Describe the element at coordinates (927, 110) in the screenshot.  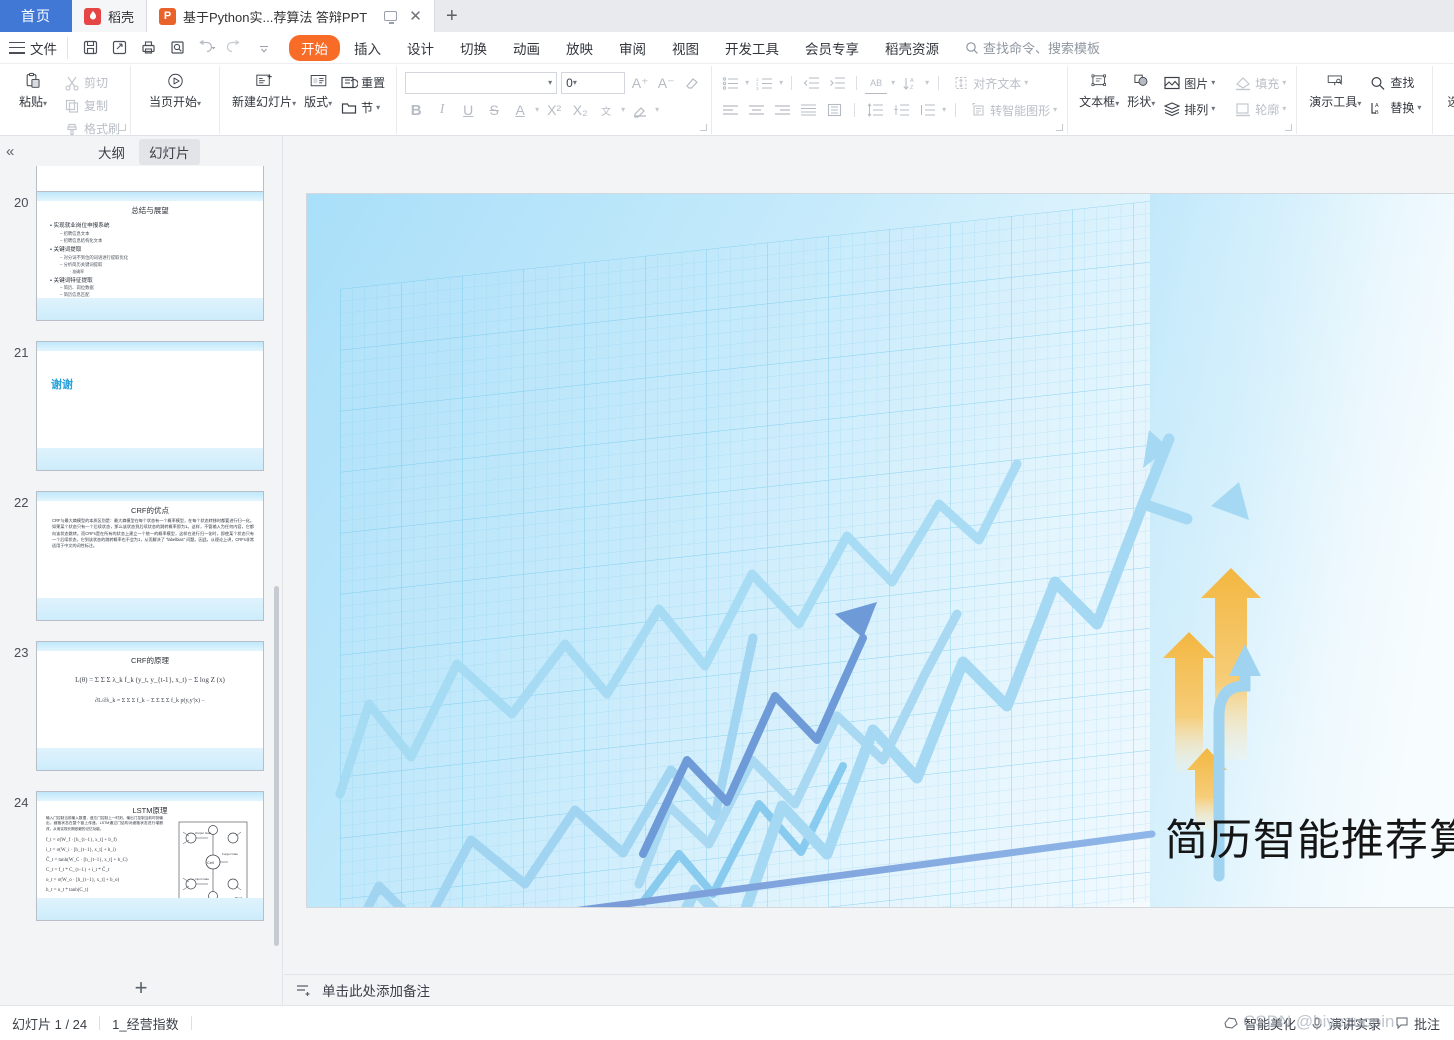
I see `spacing-options-icon` at that location.